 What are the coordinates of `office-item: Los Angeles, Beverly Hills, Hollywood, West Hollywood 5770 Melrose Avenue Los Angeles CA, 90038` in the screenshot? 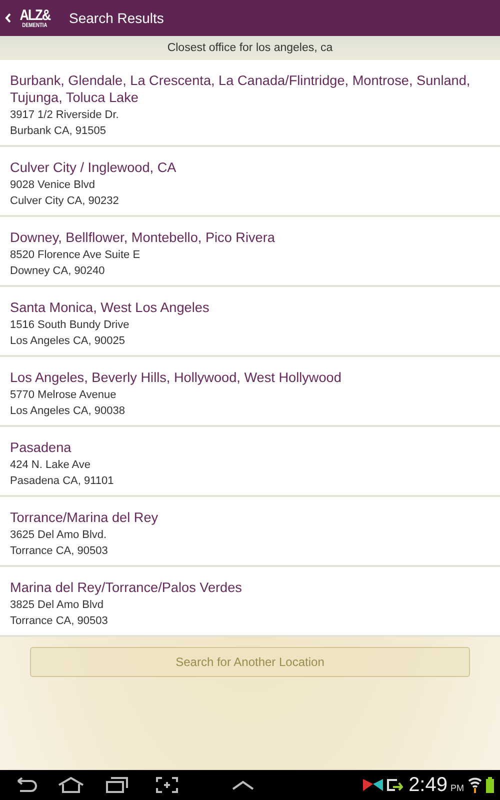 It's located at (250, 392).